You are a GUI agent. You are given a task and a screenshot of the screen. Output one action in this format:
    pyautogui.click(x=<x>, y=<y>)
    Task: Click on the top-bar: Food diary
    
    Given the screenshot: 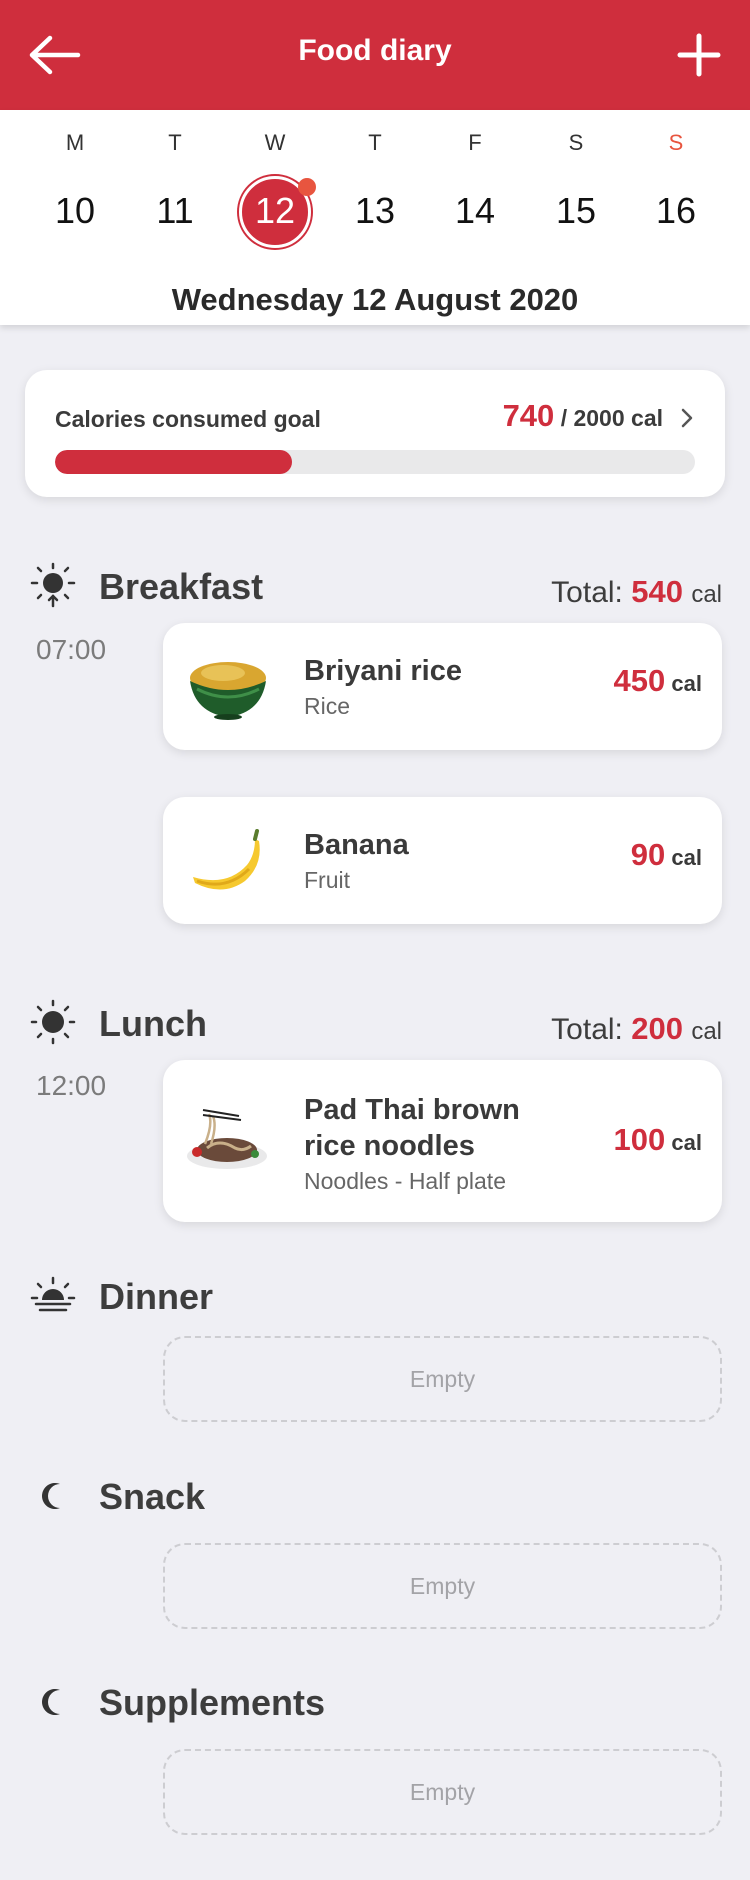 What is the action you would take?
    pyautogui.click(x=375, y=55)
    